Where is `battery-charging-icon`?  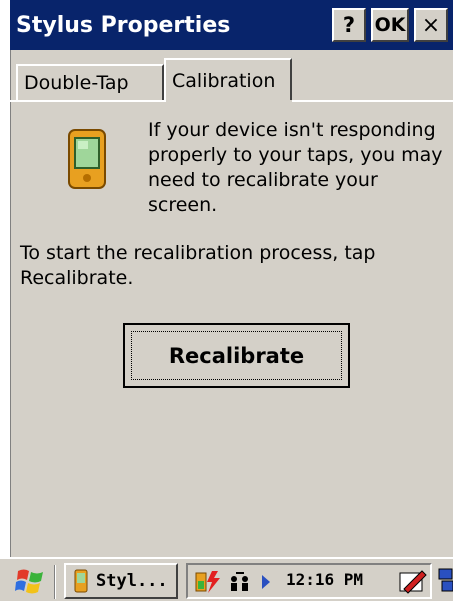
battery-charging-icon is located at coordinates (208, 582).